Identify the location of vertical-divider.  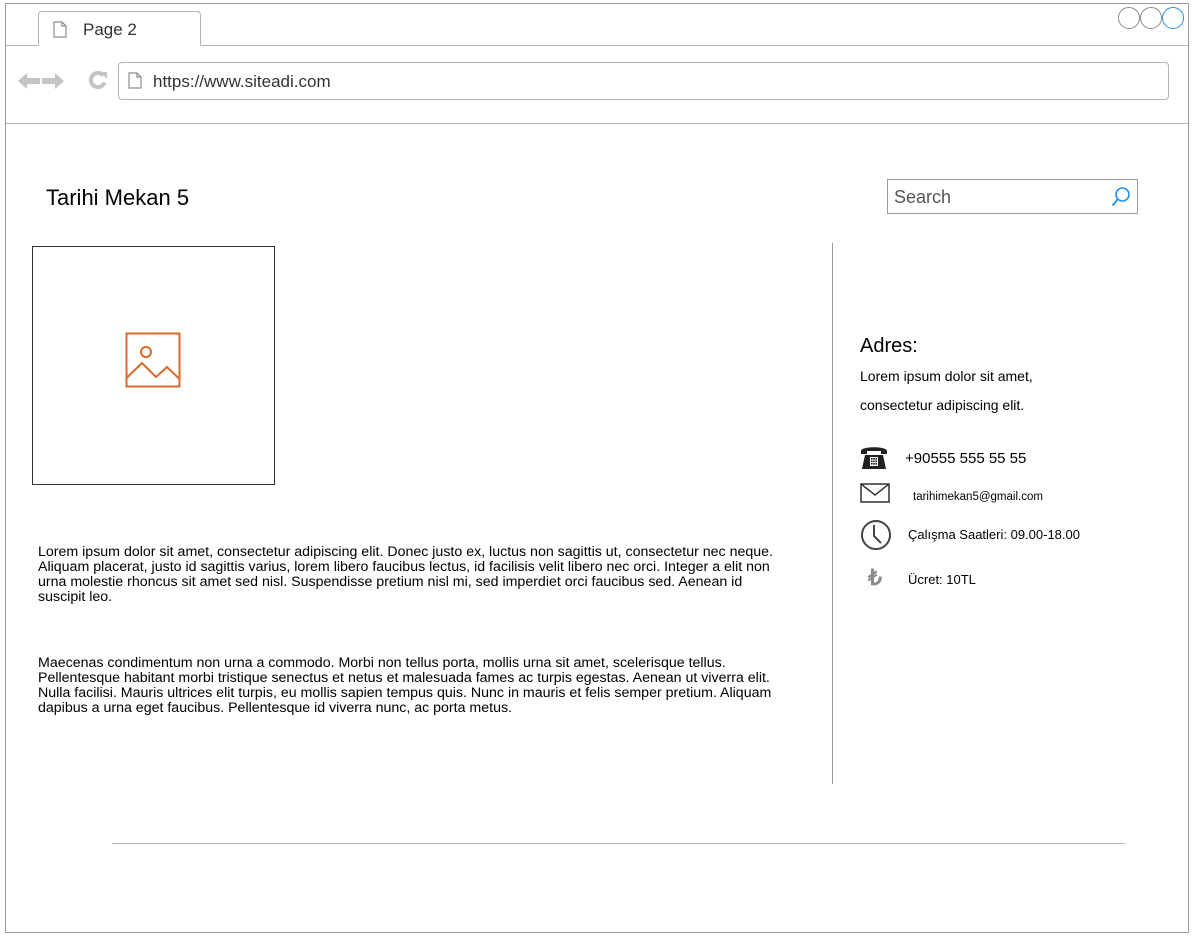
(832, 513).